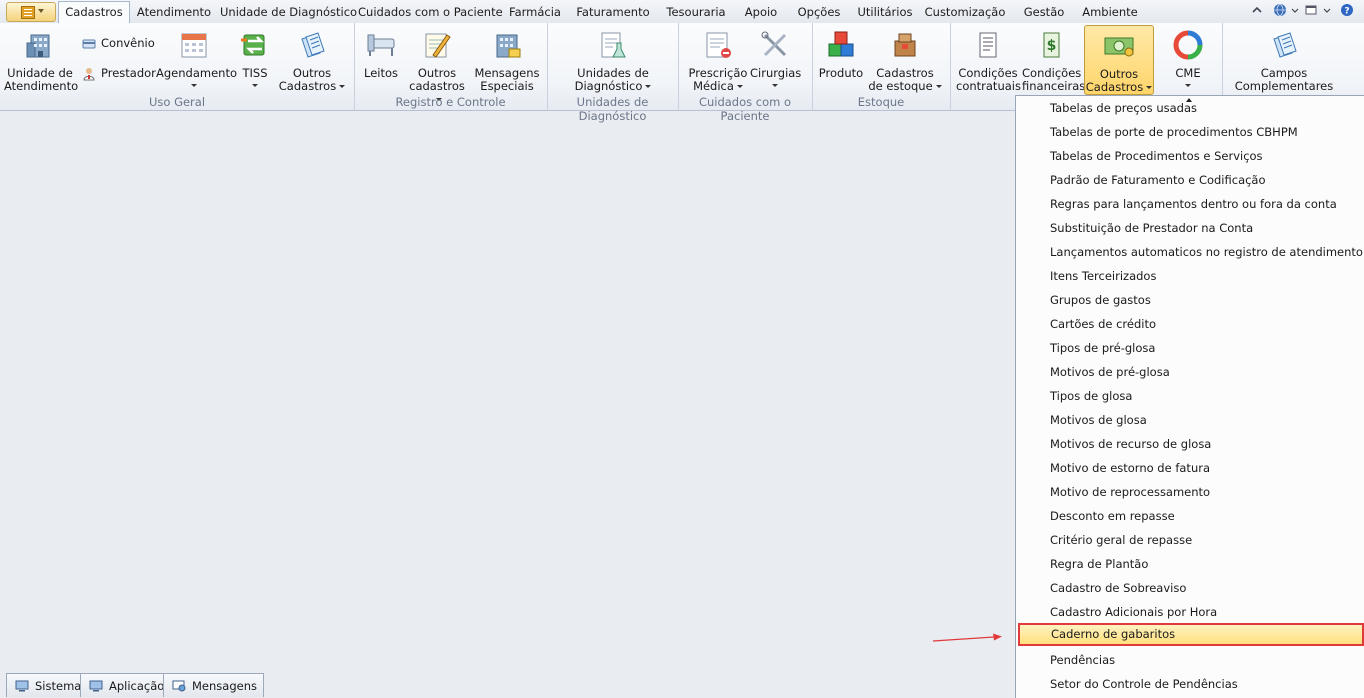 Image resolution: width=1364 pixels, height=698 pixels. I want to click on bed-icon, so click(381, 45).